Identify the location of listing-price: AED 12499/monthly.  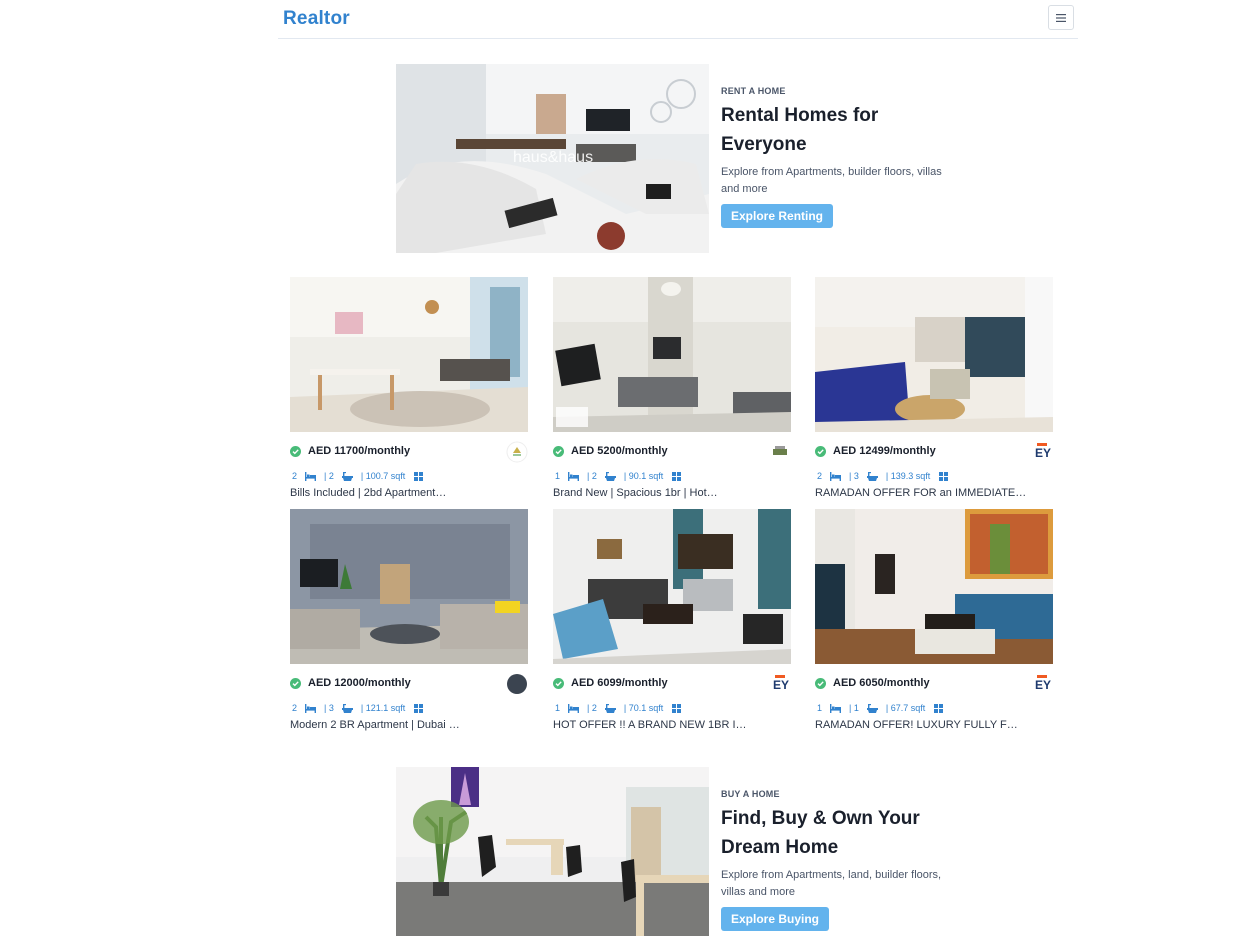
(884, 451).